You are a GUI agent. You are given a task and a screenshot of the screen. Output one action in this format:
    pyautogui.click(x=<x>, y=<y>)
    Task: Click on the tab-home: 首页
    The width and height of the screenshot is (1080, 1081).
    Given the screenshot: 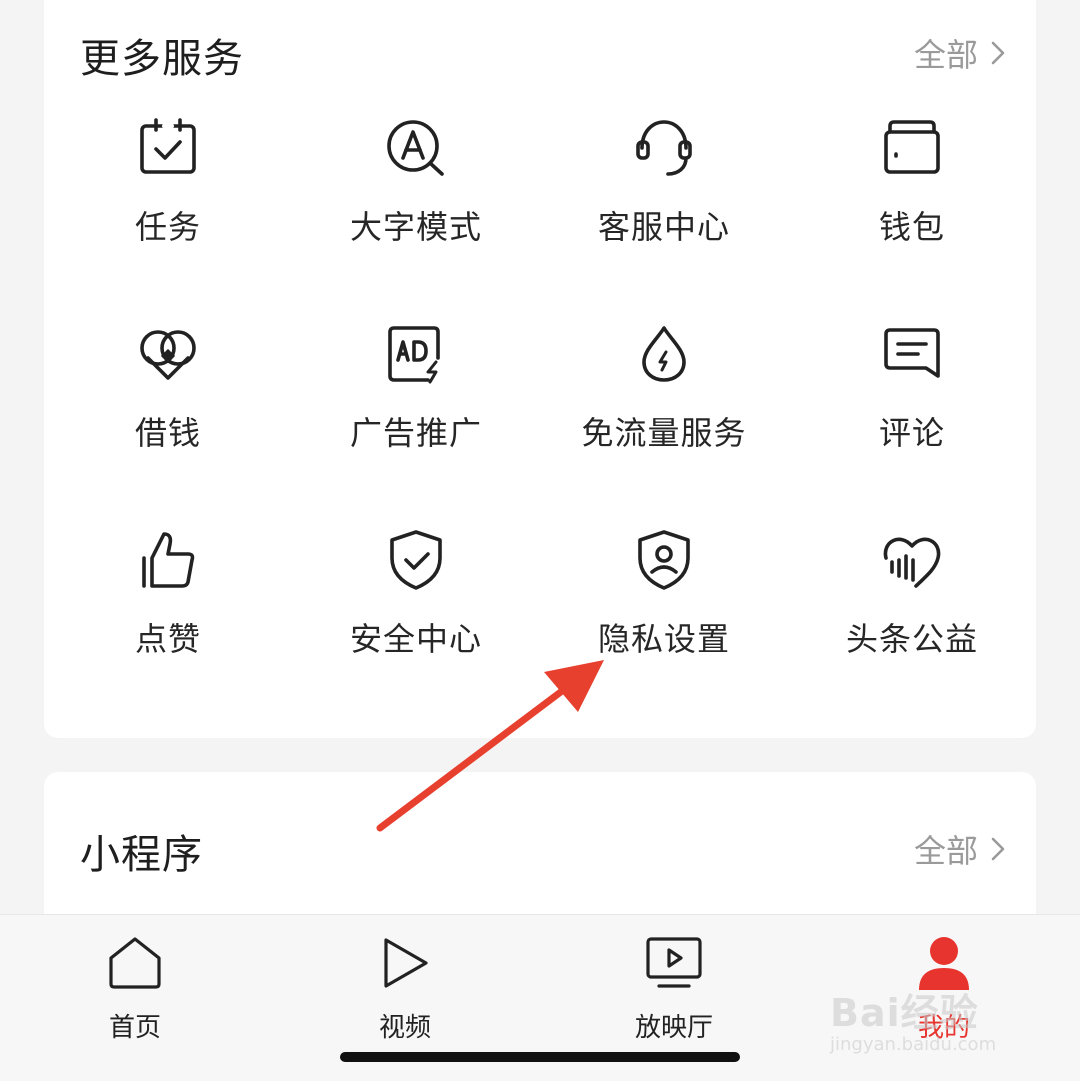 What is the action you would take?
    pyautogui.click(x=135, y=988)
    